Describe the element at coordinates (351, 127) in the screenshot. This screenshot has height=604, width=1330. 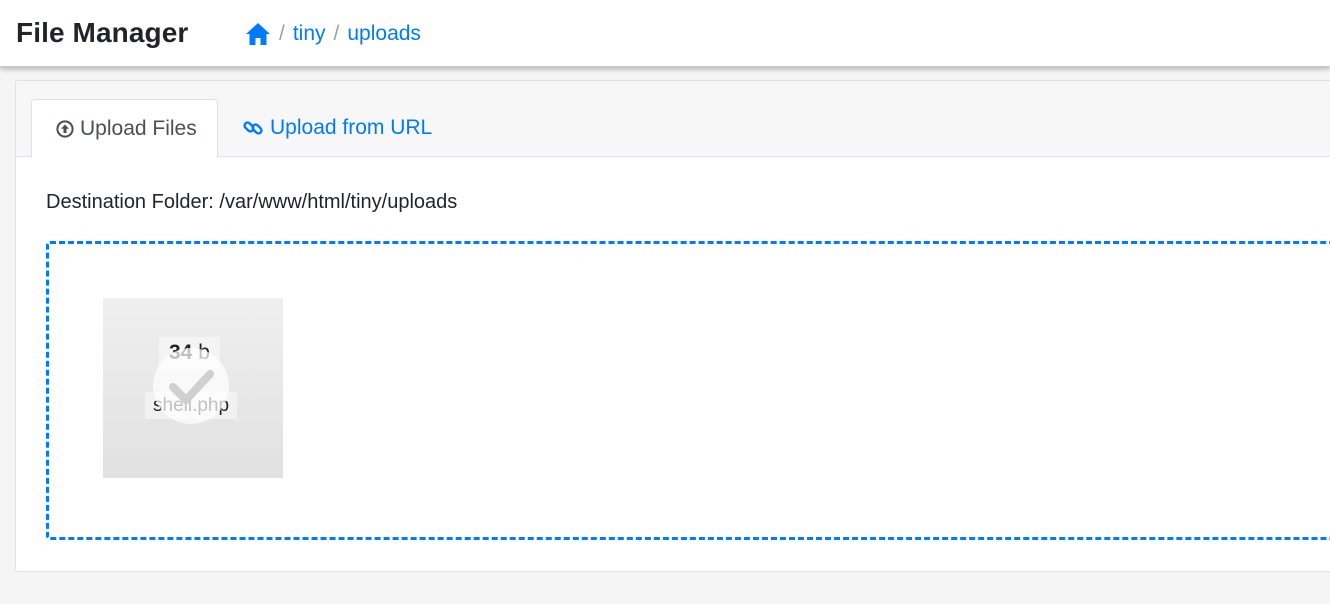
I see `tab-upload-from-url-label: Upload from URL` at that location.